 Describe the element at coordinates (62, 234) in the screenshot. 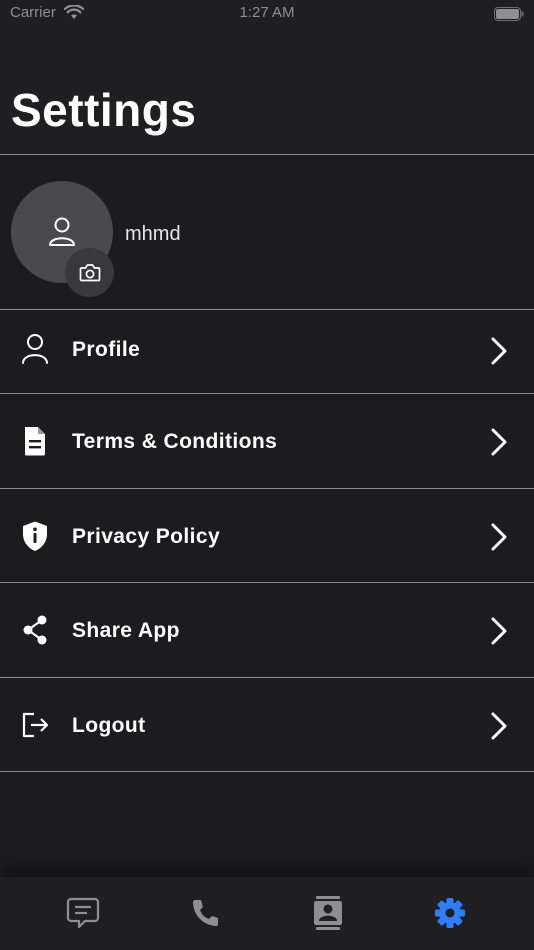

I see `avatar-person-icon` at that location.